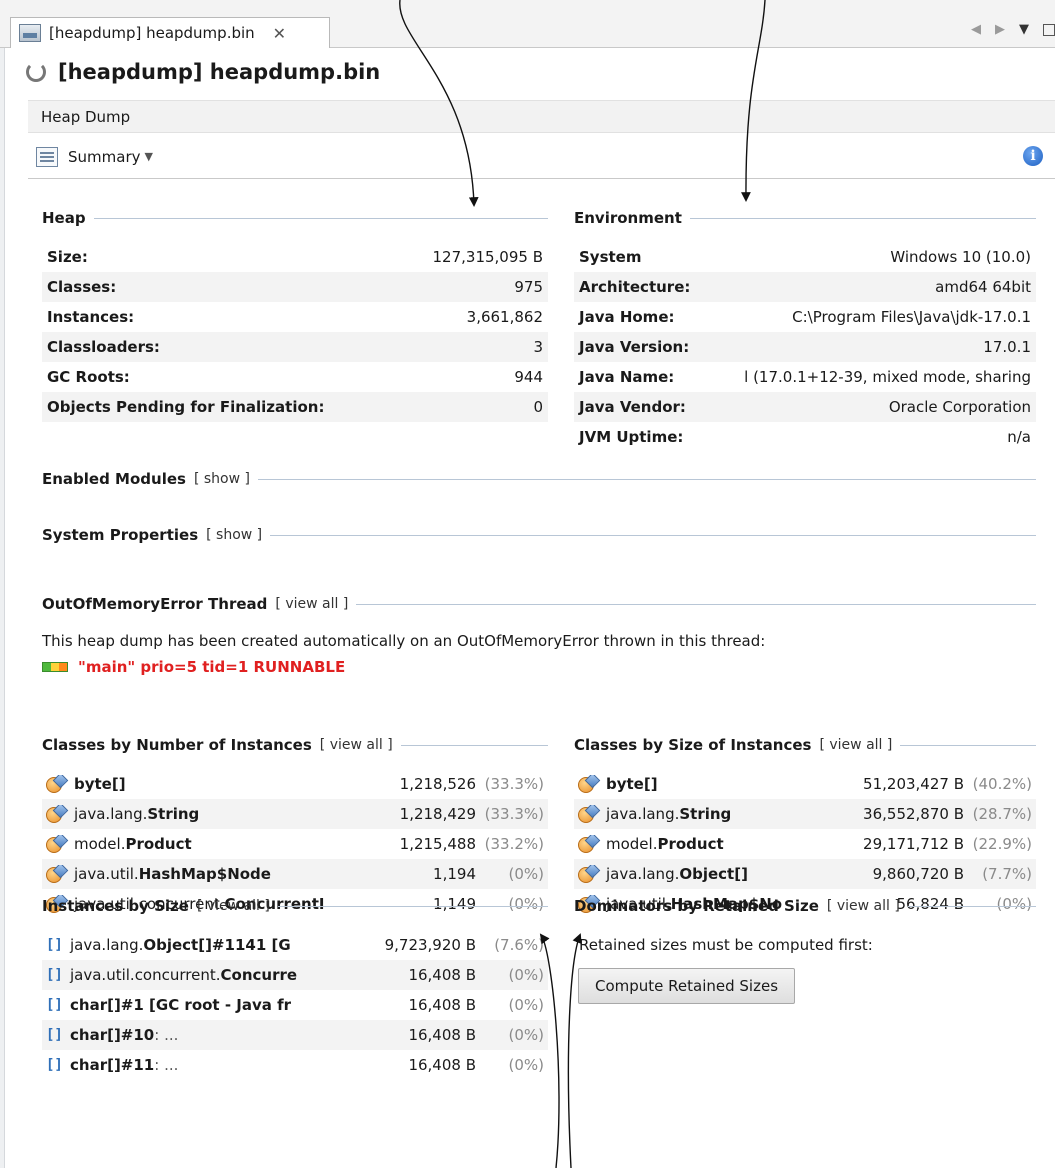  I want to click on classes_by_count-percent: (33.2%), so click(514, 844).